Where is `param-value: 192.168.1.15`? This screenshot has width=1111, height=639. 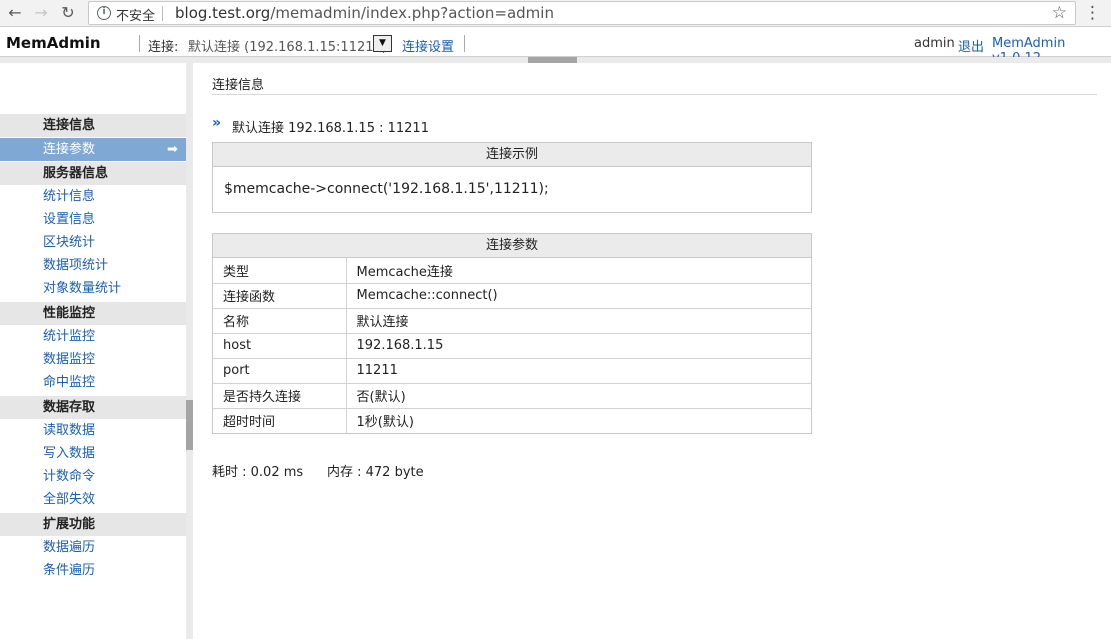 param-value: 192.168.1.15 is located at coordinates (578, 345).